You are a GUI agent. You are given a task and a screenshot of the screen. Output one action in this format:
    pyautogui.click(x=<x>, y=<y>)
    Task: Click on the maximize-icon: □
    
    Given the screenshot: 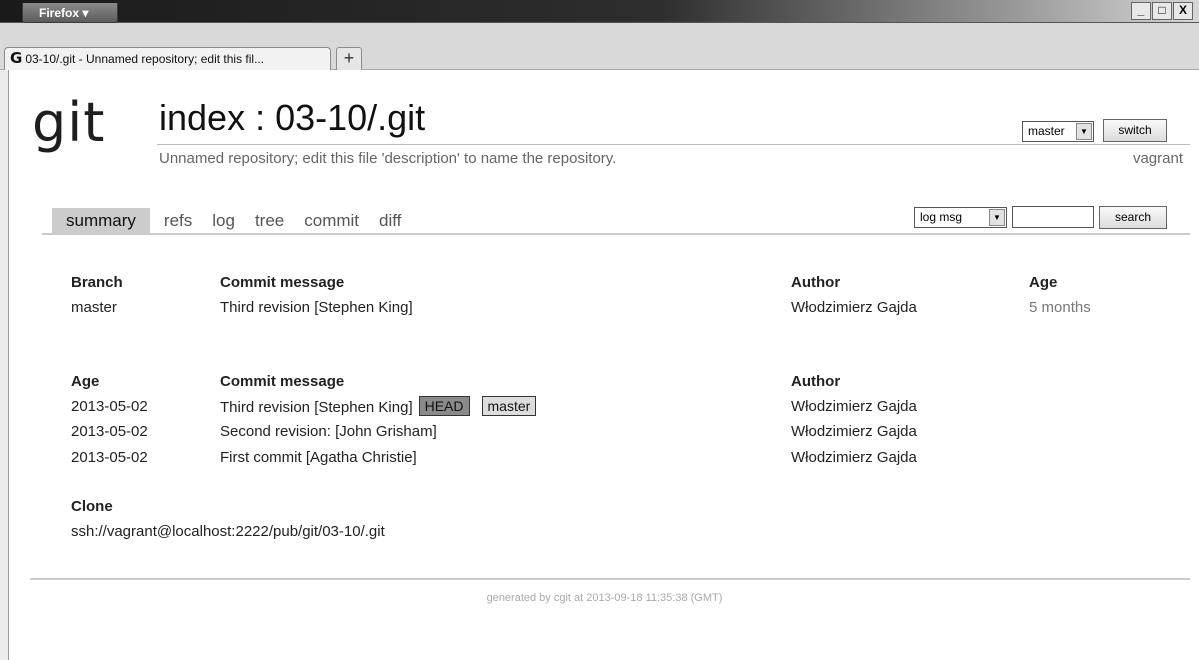 What is the action you would take?
    pyautogui.click(x=1162, y=11)
    